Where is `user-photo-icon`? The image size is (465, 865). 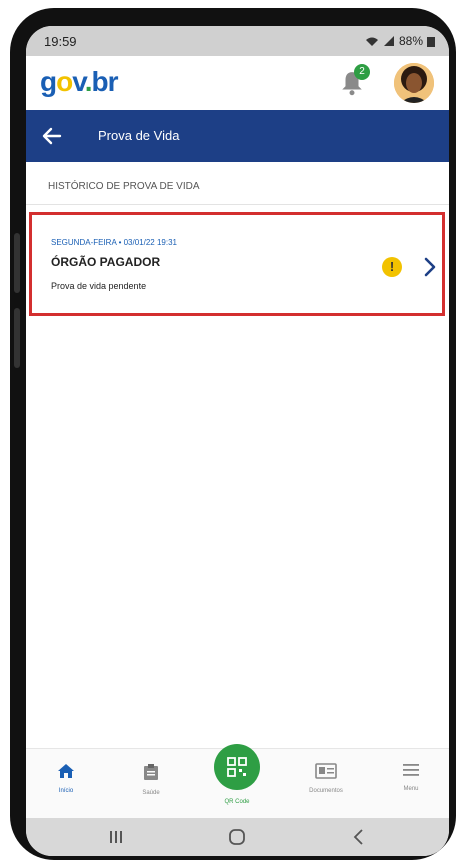
user-photo-icon is located at coordinates (414, 83).